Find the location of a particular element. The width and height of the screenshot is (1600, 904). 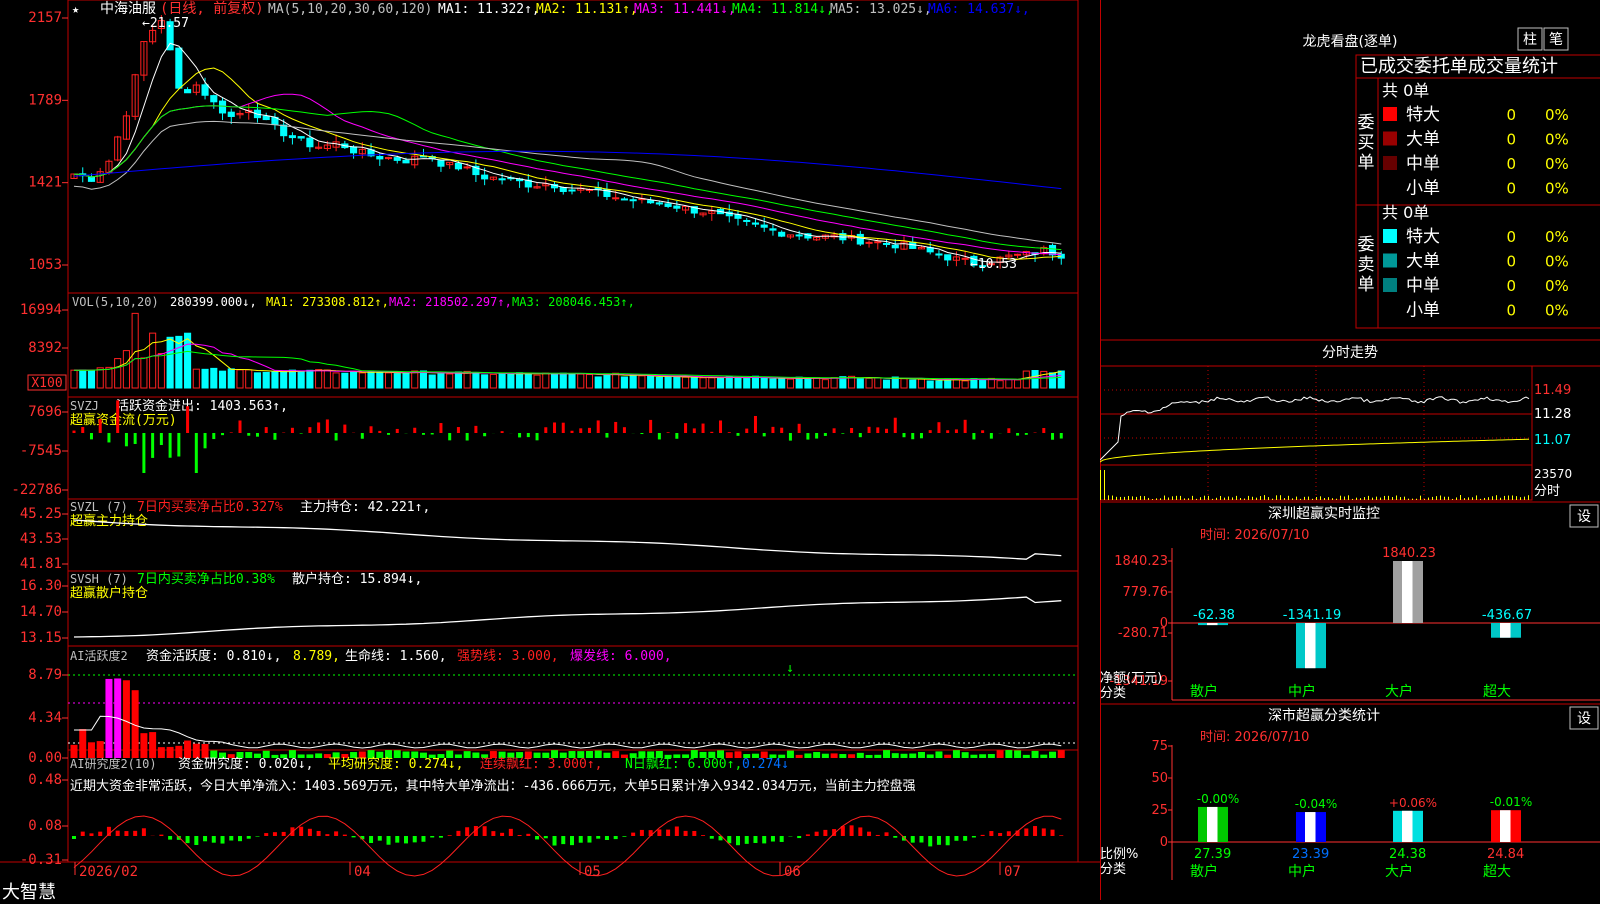

monitor-unit-label: 净额(万元) is located at coordinates (1131, 678).